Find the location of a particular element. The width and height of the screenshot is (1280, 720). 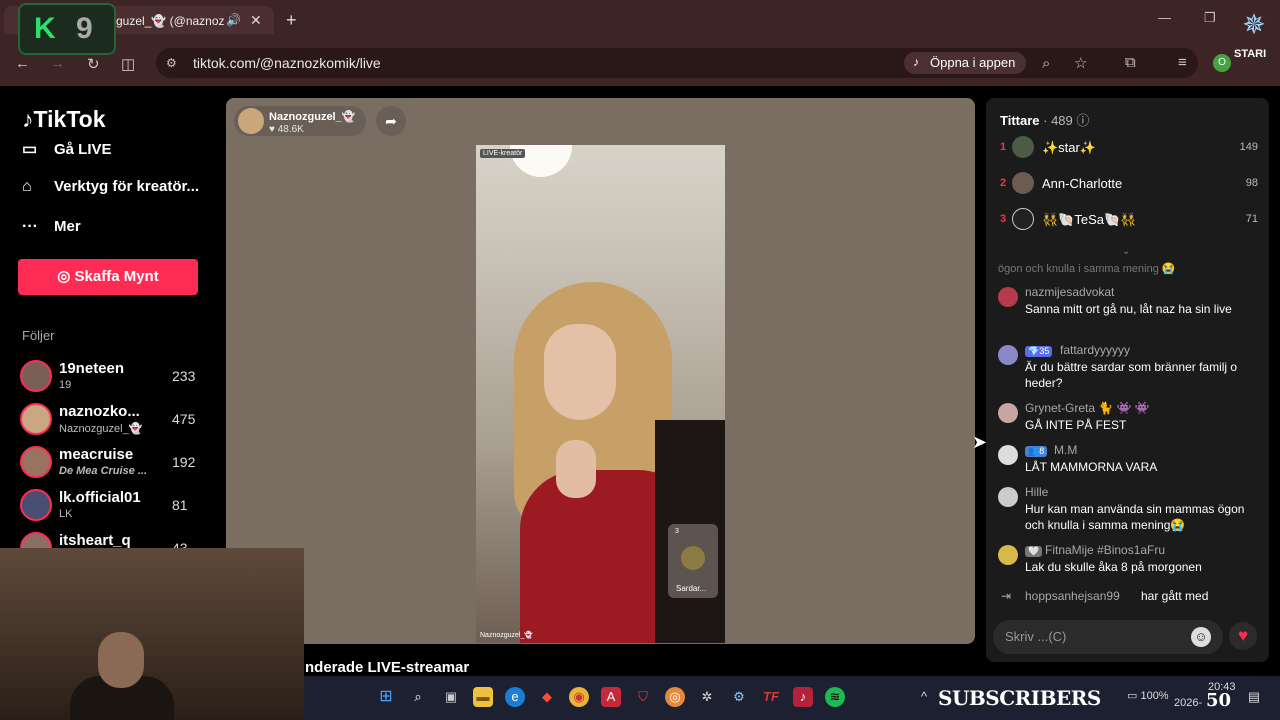

tab-title: guzel_👻 (@naznoz is located at coordinates (170, 21).